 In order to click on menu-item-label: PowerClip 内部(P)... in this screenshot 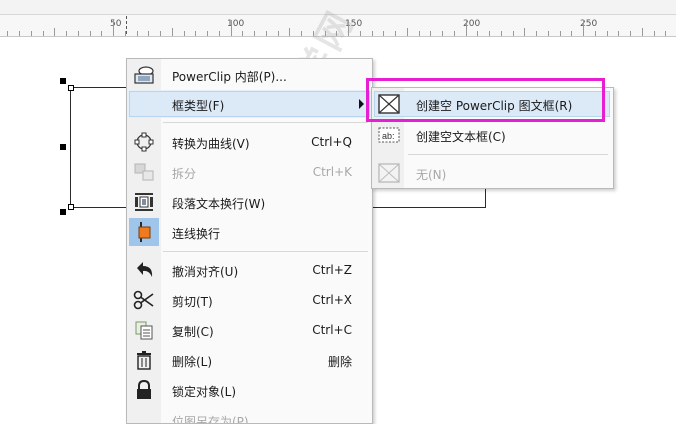, I will do `click(229, 77)`.